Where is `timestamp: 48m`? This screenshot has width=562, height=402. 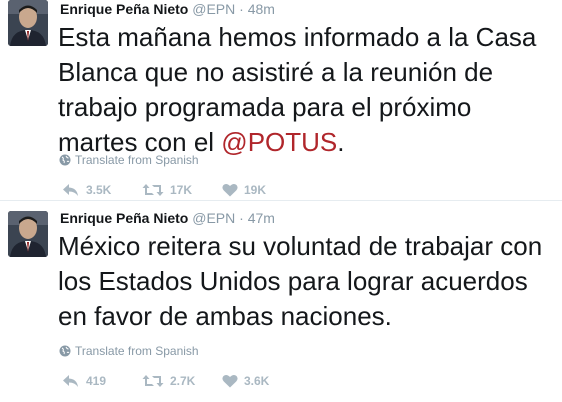 timestamp: 48m is located at coordinates (261, 9).